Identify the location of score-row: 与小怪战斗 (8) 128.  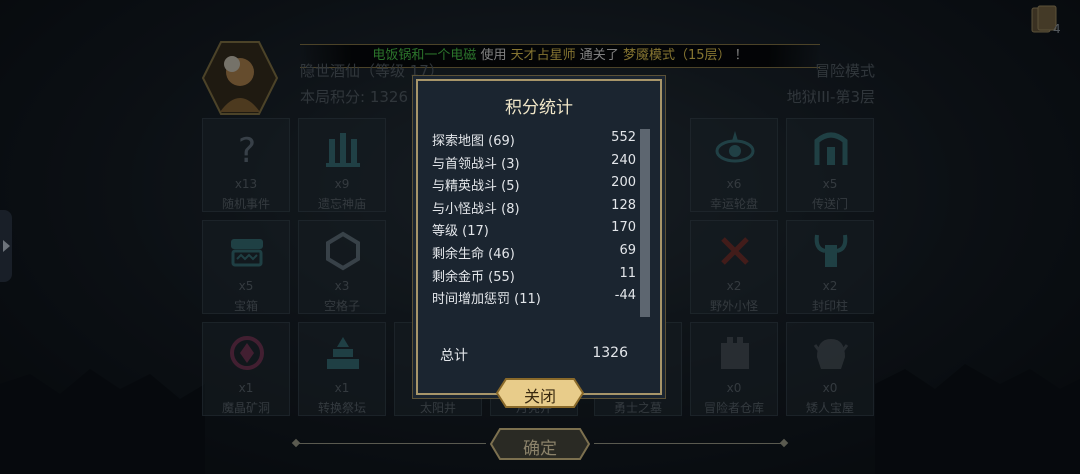
(534, 206).